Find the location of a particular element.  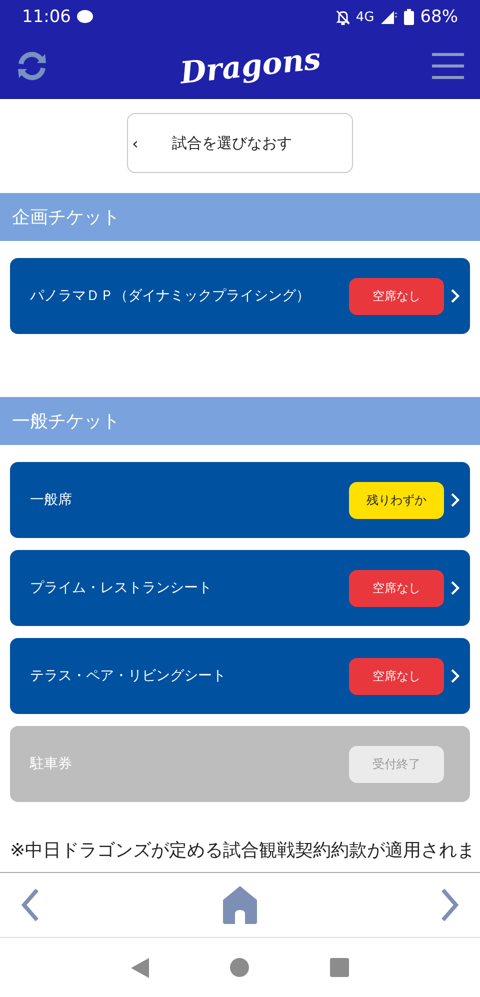

ticket-card: パノラマＤＰ（ダイナミックプライシング） 空席なし is located at coordinates (240, 296).